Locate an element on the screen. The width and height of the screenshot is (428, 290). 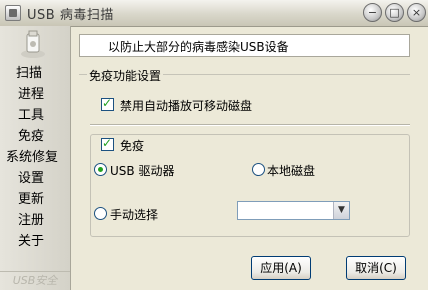
manual-select-radio is located at coordinates (100, 213).